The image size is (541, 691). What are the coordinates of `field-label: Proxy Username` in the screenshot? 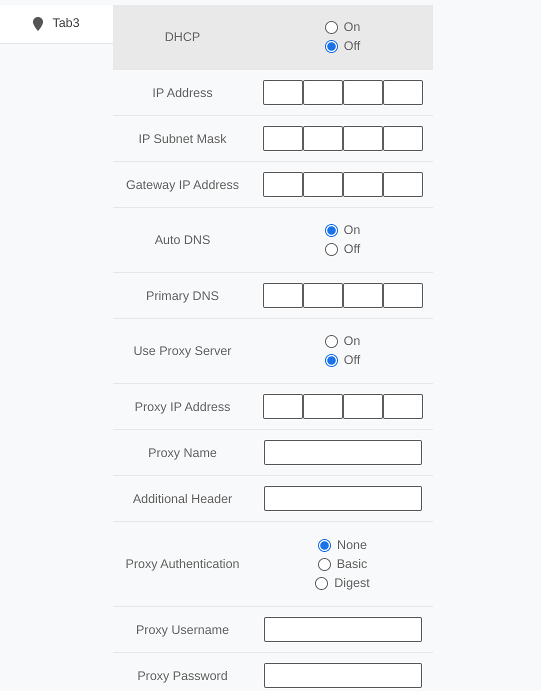 It's located at (183, 629).